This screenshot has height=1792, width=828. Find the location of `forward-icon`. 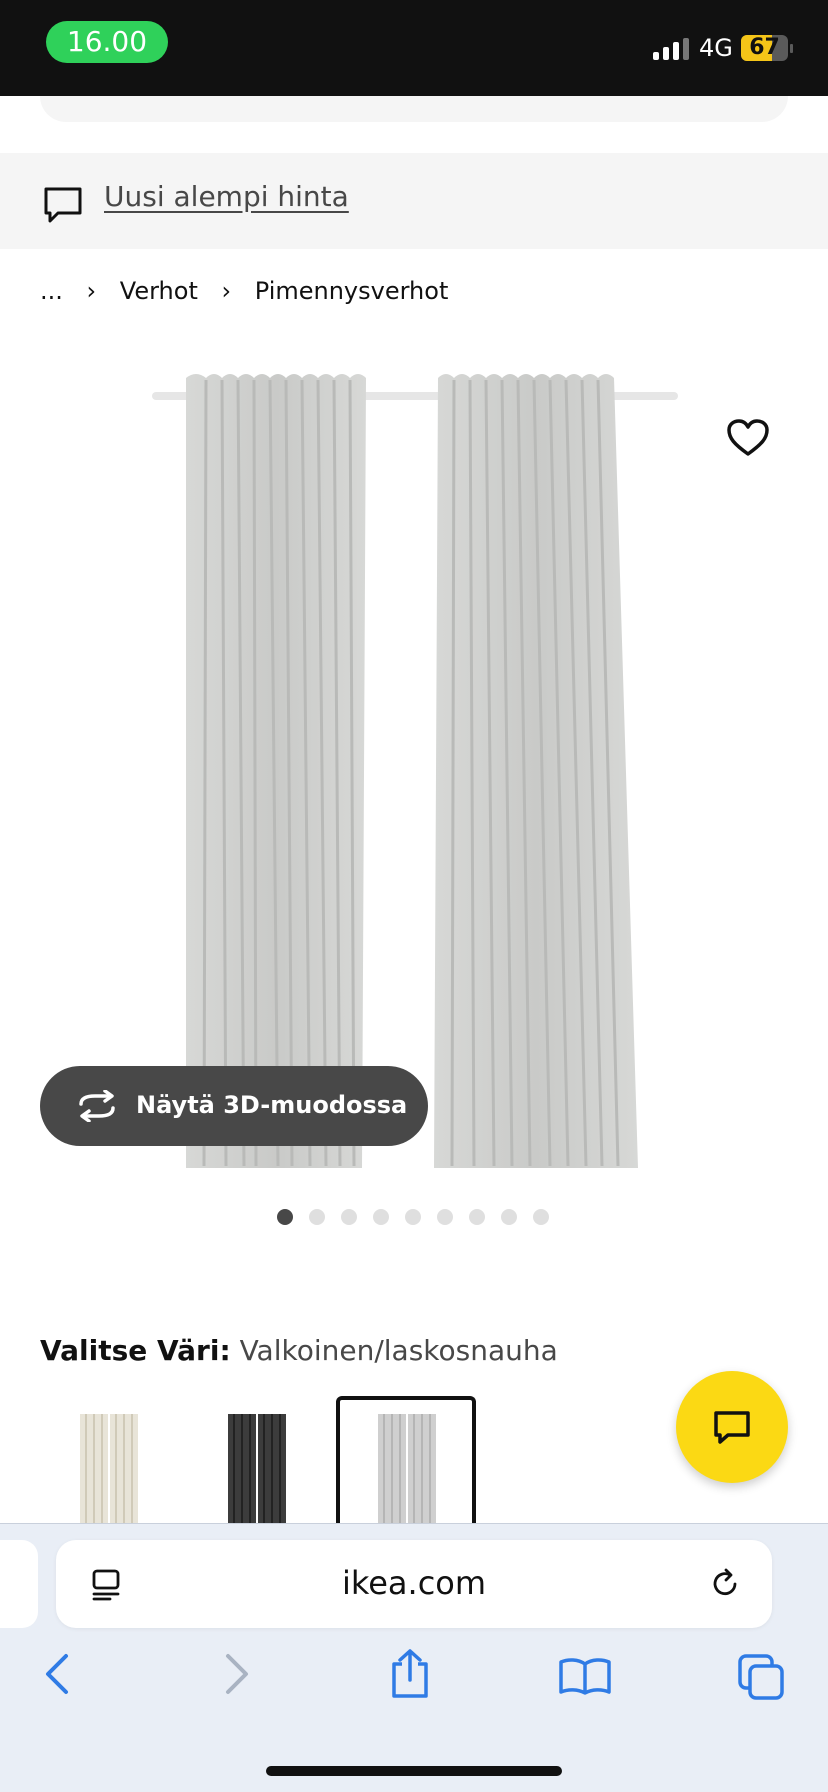

forward-icon is located at coordinates (236, 1674).